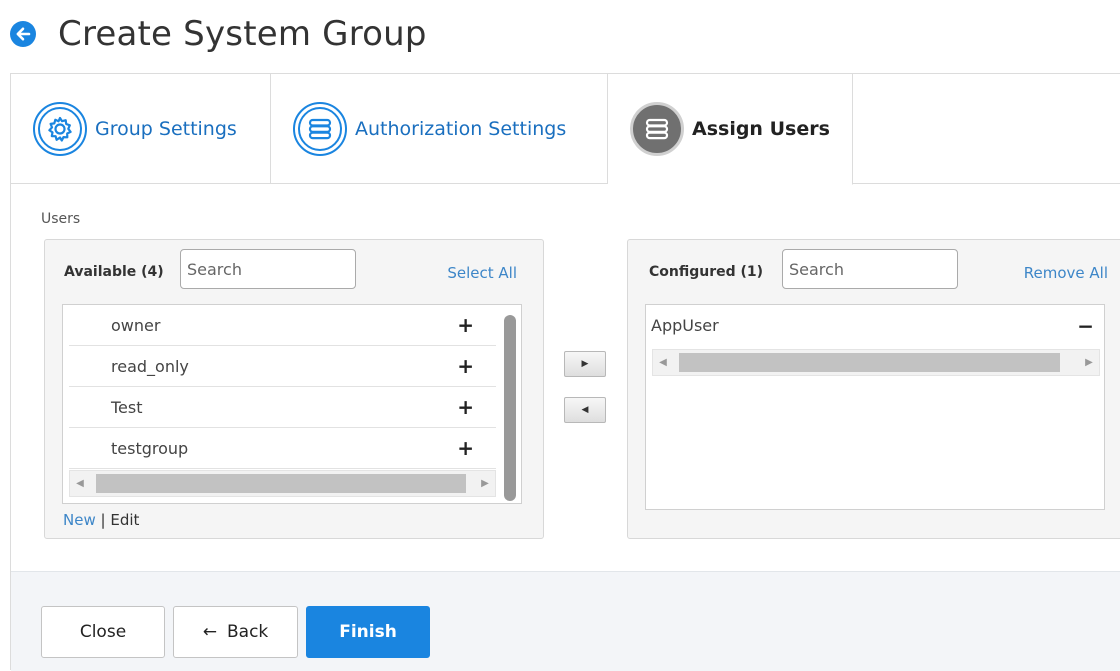  Describe the element at coordinates (150, 448) in the screenshot. I see `user-name: testgroup` at that location.